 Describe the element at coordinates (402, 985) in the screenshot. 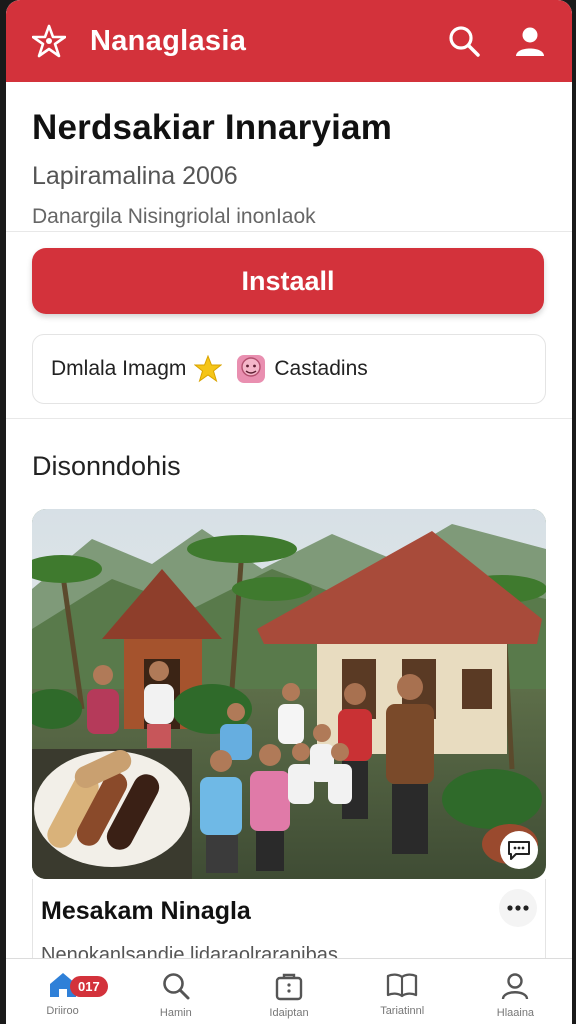

I see `book-icon` at that location.